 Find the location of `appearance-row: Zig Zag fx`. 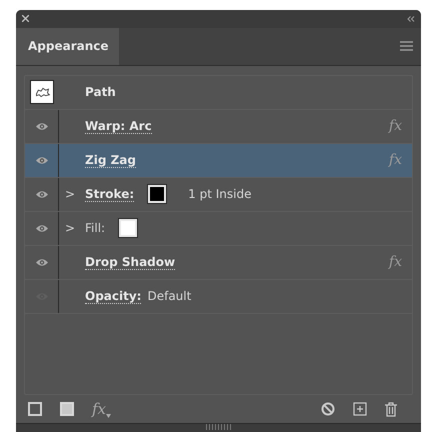

appearance-row: Zig Zag fx is located at coordinates (218, 161).